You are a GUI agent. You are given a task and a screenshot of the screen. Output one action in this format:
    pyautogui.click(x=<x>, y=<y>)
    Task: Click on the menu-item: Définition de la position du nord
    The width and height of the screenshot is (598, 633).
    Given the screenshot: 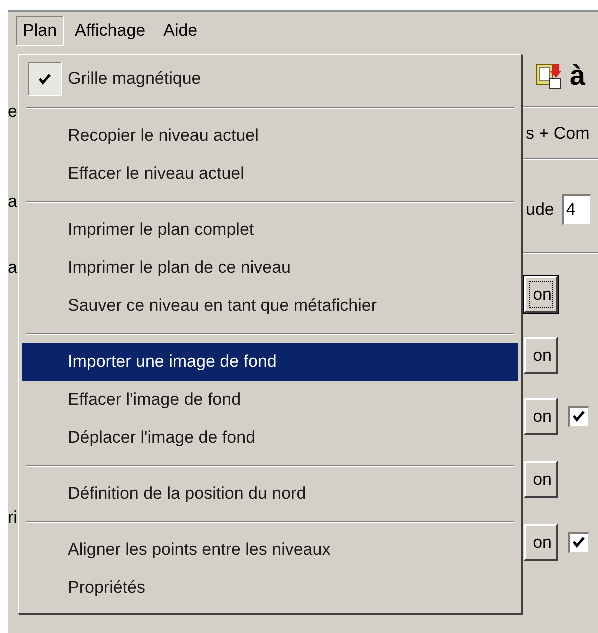 What is the action you would take?
    pyautogui.click(x=270, y=494)
    